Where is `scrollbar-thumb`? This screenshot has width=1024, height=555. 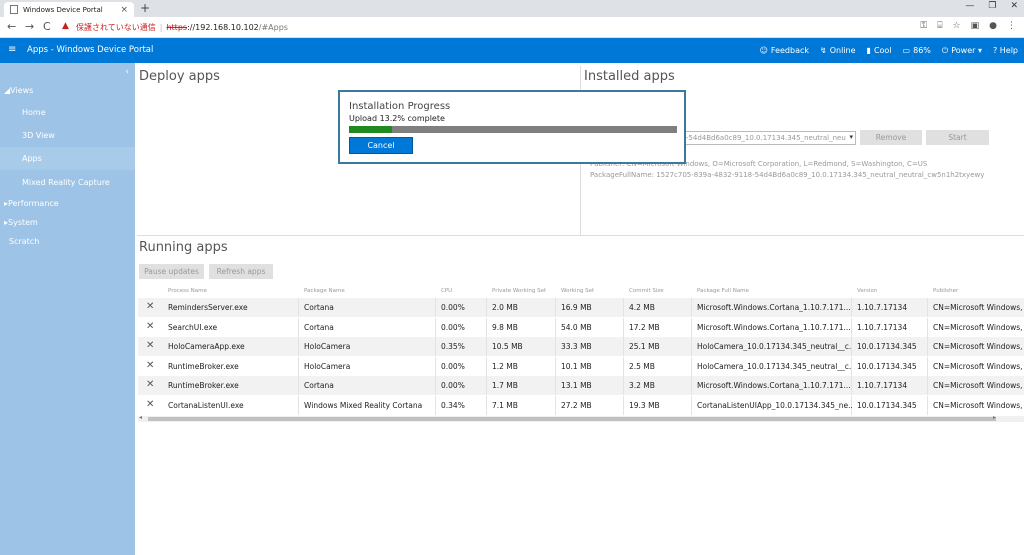 scrollbar-thumb is located at coordinates (572, 419).